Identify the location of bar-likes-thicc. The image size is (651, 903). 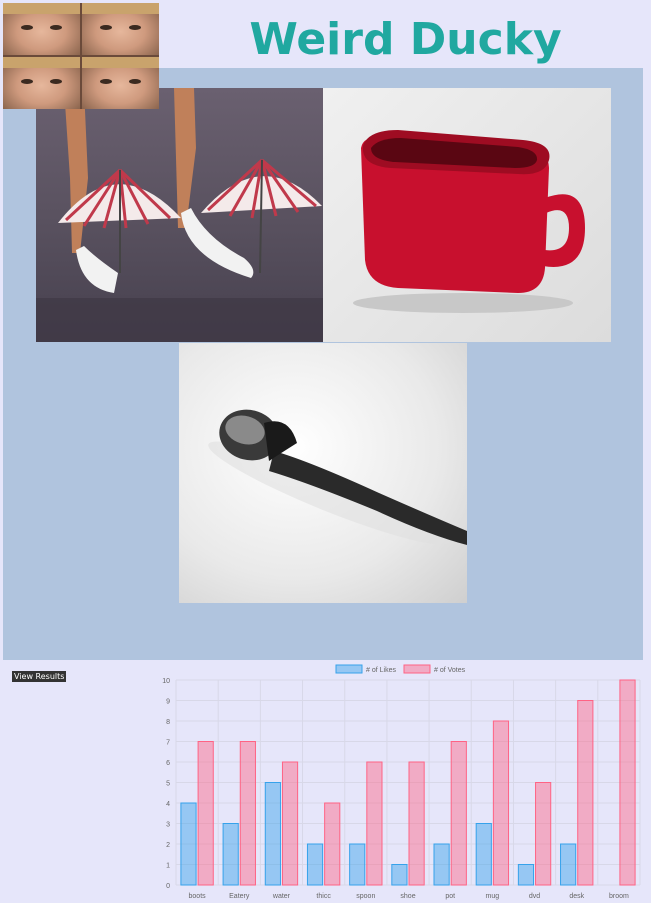
(315, 864).